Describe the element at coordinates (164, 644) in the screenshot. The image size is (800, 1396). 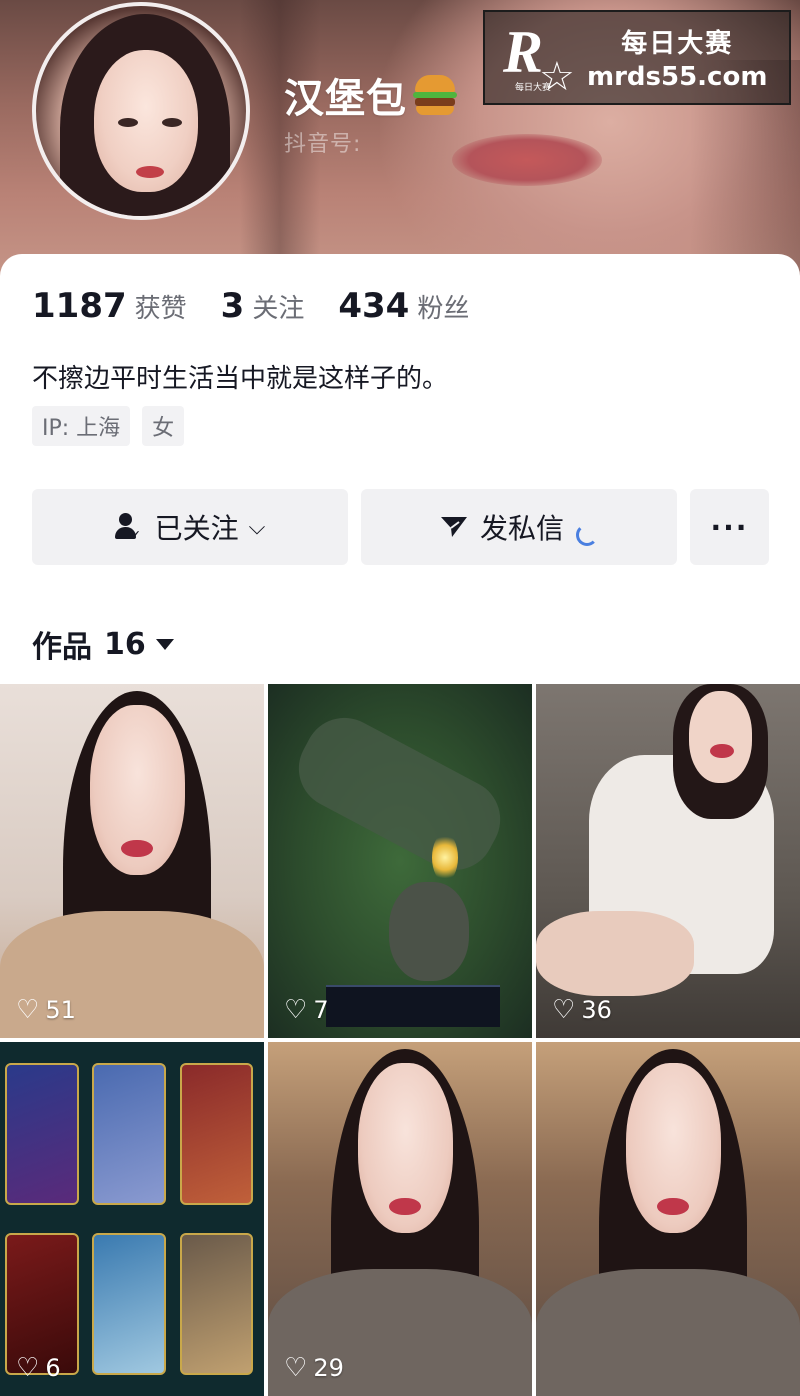
I see `caret-down-icon` at that location.